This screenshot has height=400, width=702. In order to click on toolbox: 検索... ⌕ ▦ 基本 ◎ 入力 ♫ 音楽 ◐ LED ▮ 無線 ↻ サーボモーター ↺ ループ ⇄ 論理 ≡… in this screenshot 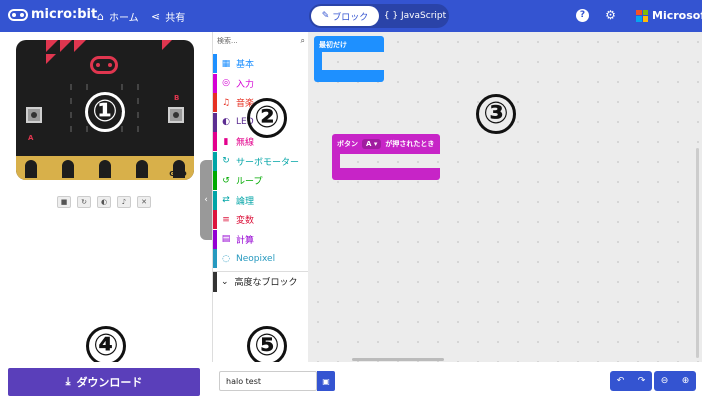, I will do `click(260, 199)`.